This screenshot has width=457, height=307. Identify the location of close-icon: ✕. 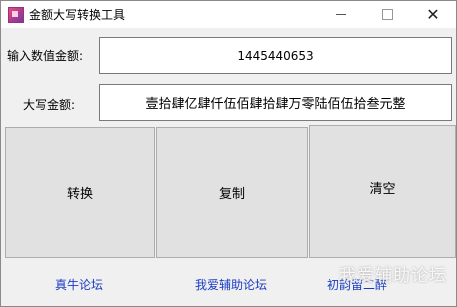
(433, 14).